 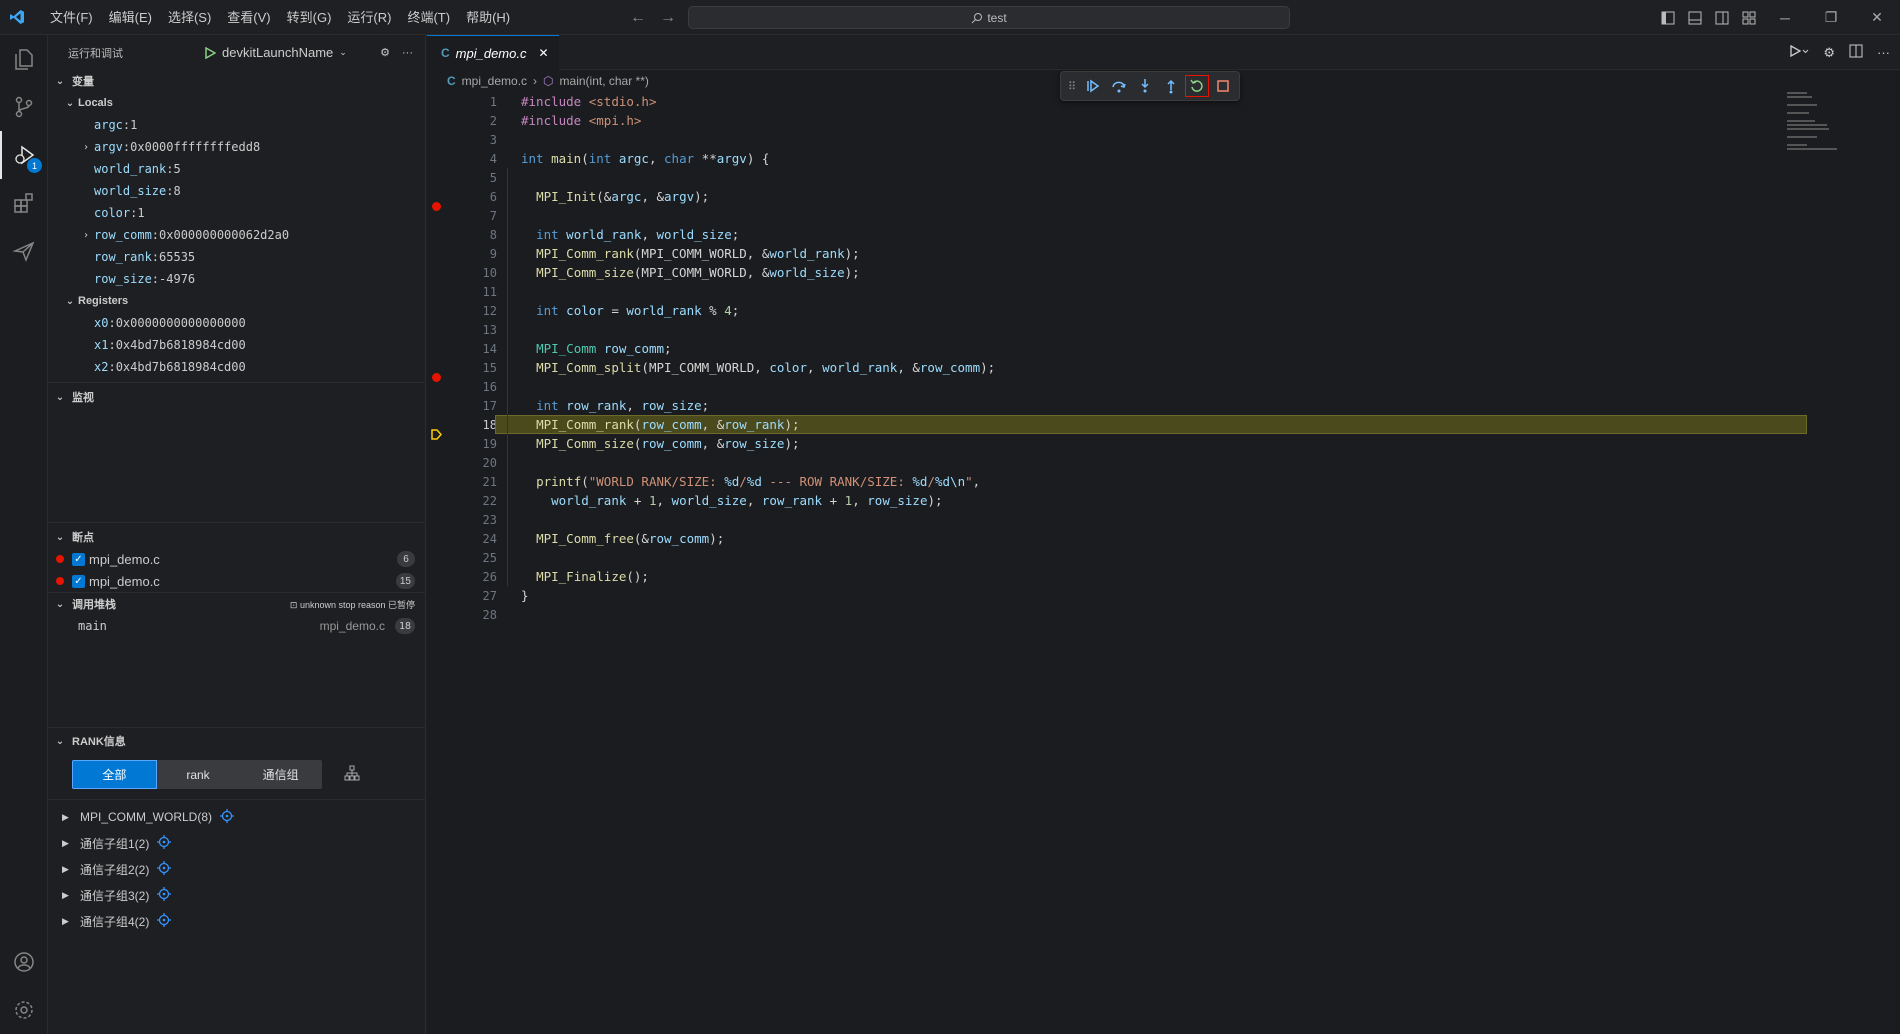 What do you see at coordinates (1107, 139) in the screenshot?
I see `code-line: 3` at bounding box center [1107, 139].